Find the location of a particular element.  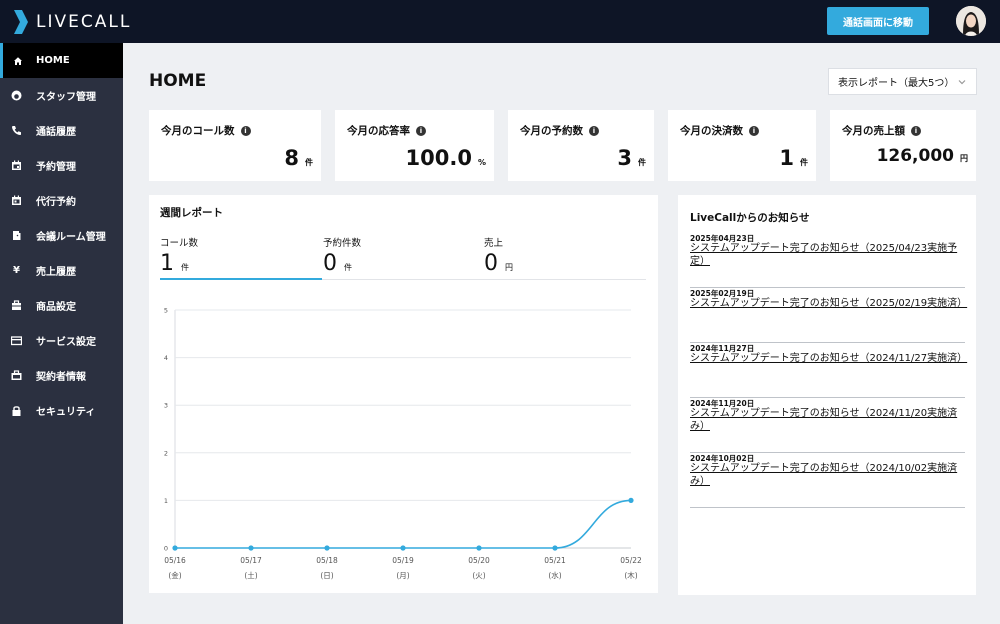

stat-label: 今月の応答率 is located at coordinates (378, 131).